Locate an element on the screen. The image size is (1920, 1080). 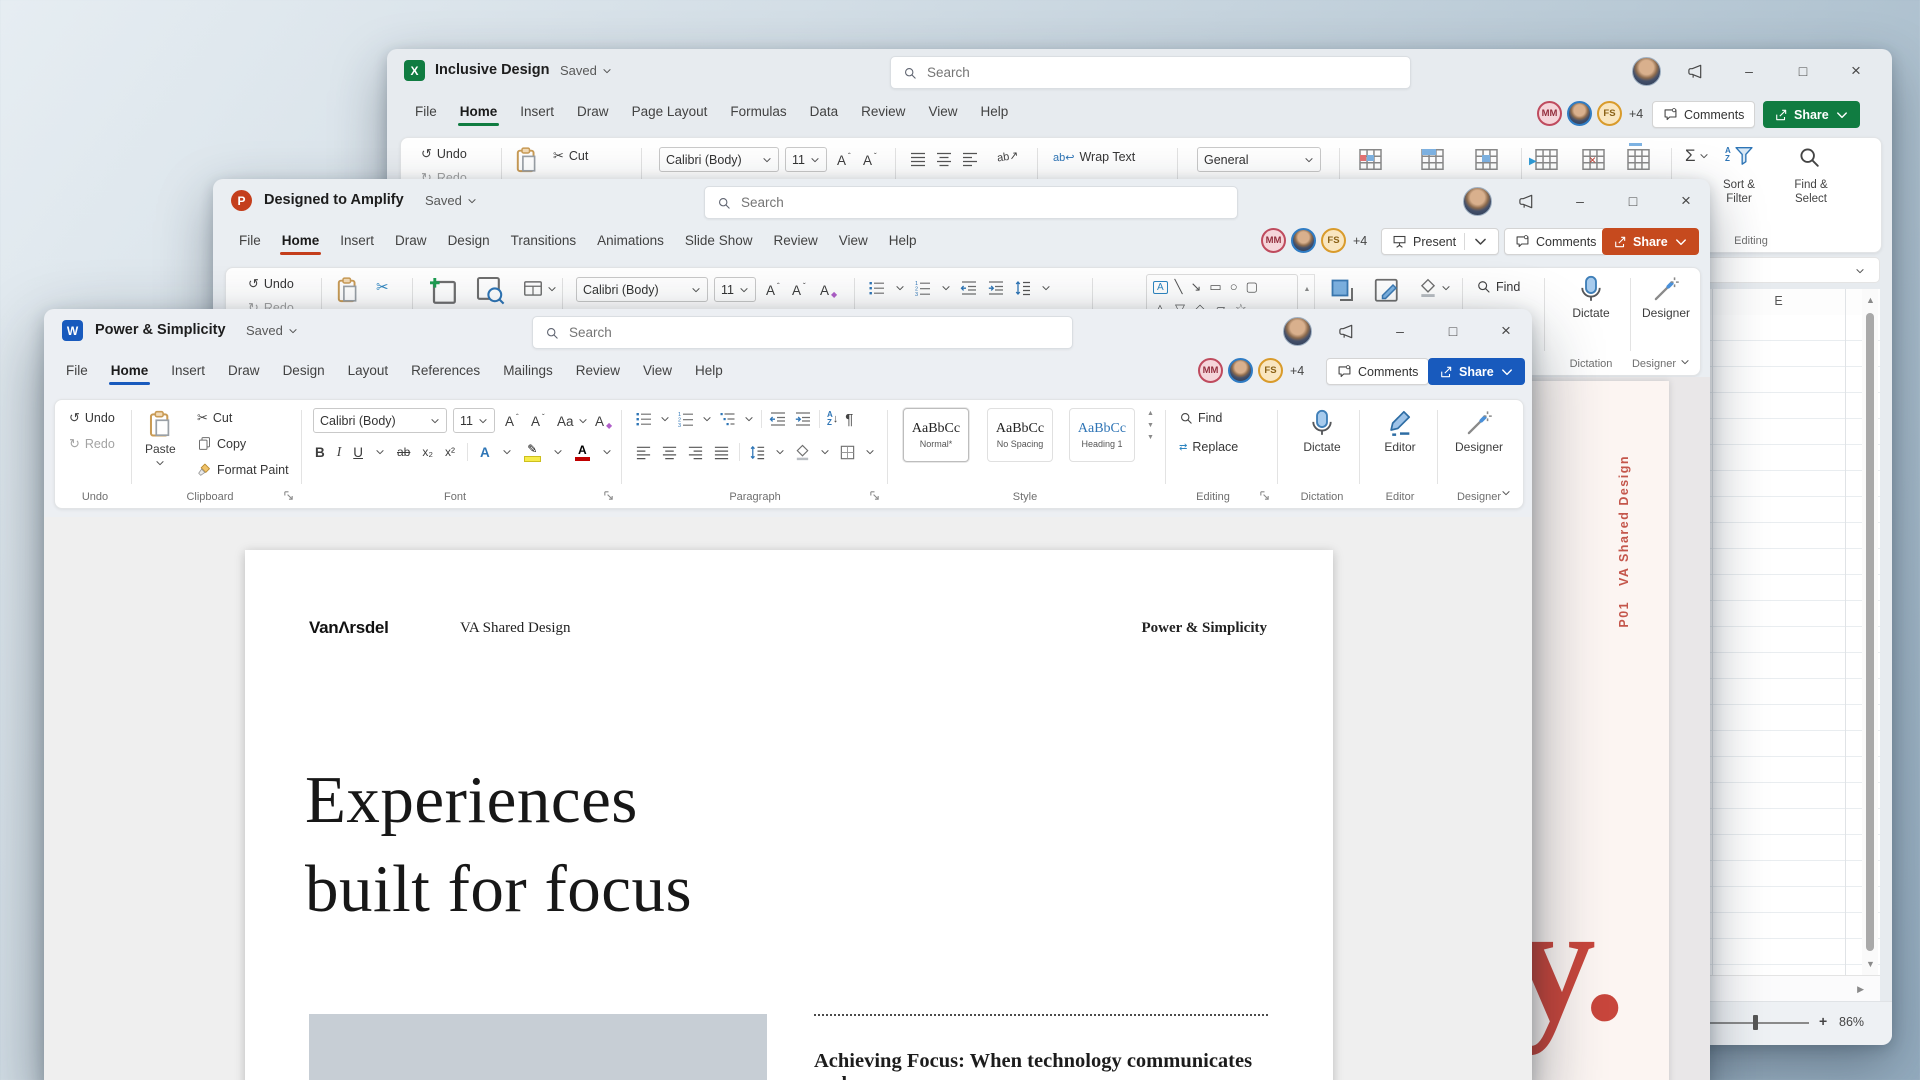
ppt-menu-tab: File is located at coordinates (250, 240).